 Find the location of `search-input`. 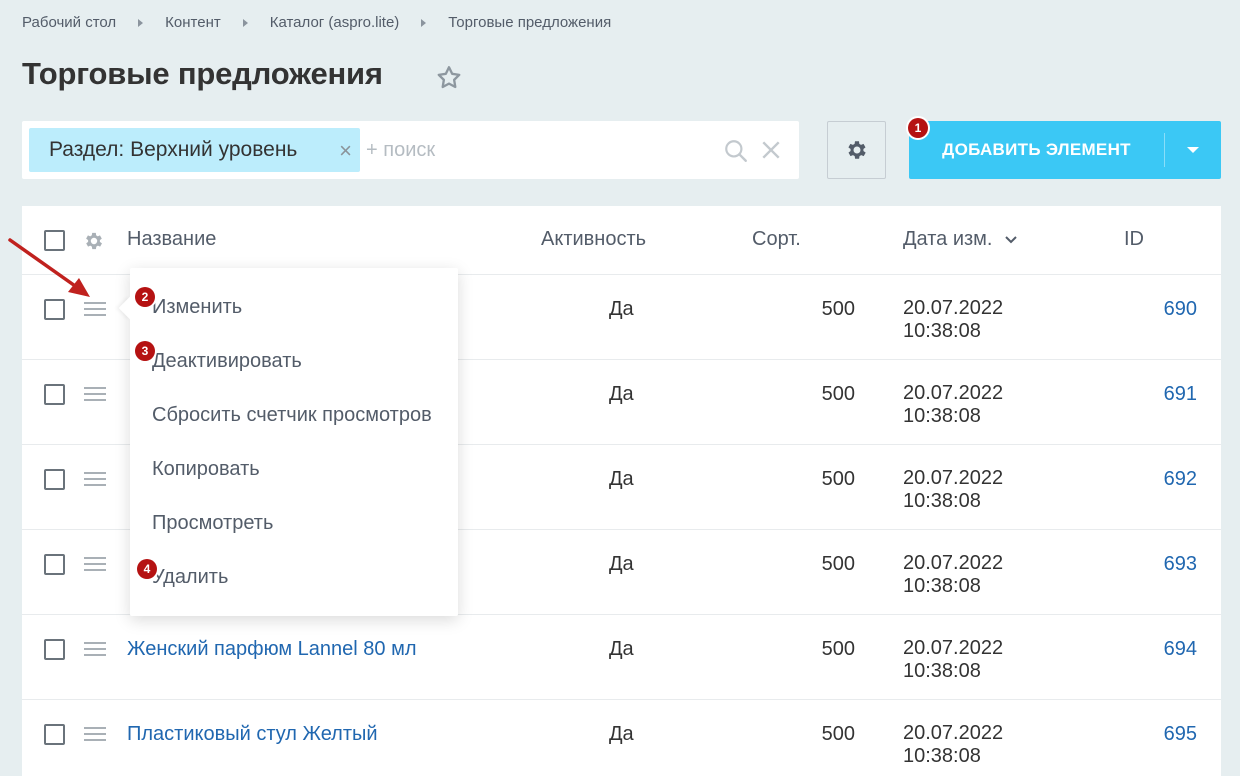

search-input is located at coordinates (536, 150).